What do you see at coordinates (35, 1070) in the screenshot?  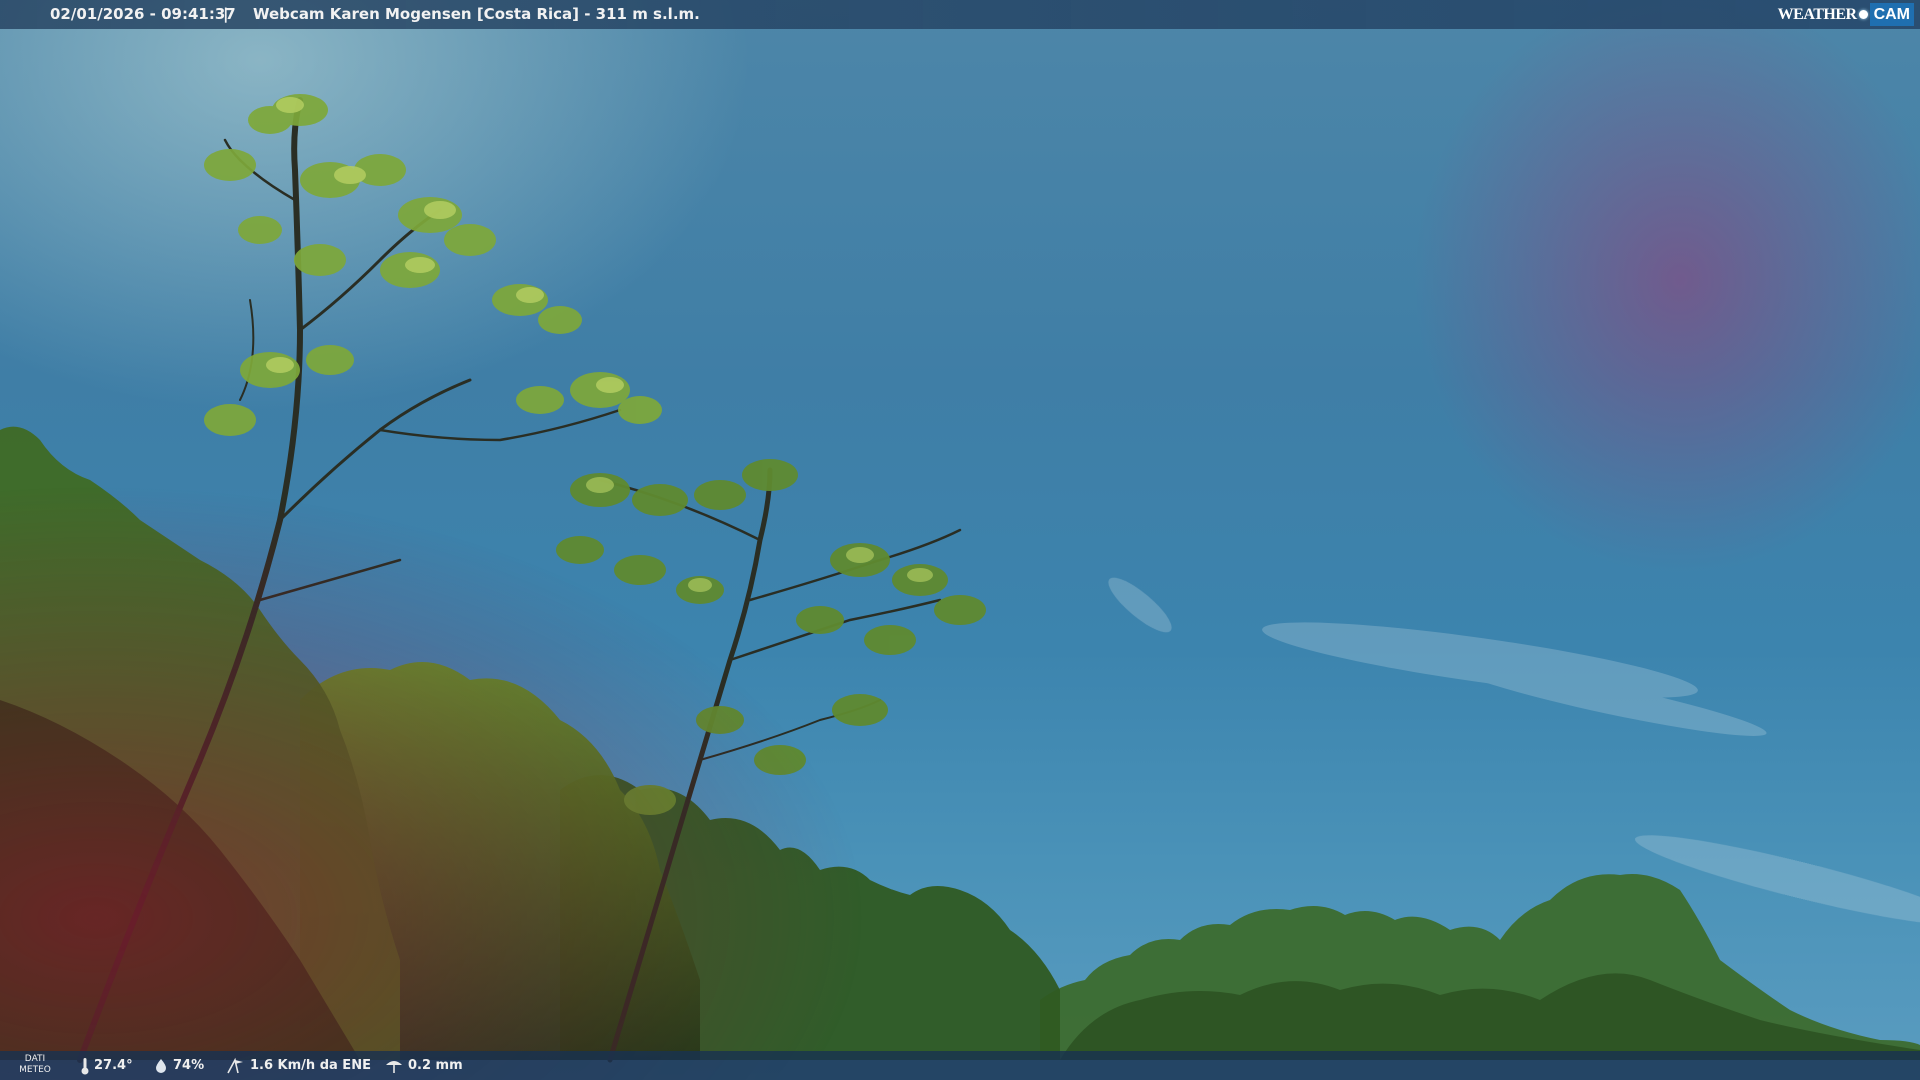 I see `meteo-label-line2: METEO` at bounding box center [35, 1070].